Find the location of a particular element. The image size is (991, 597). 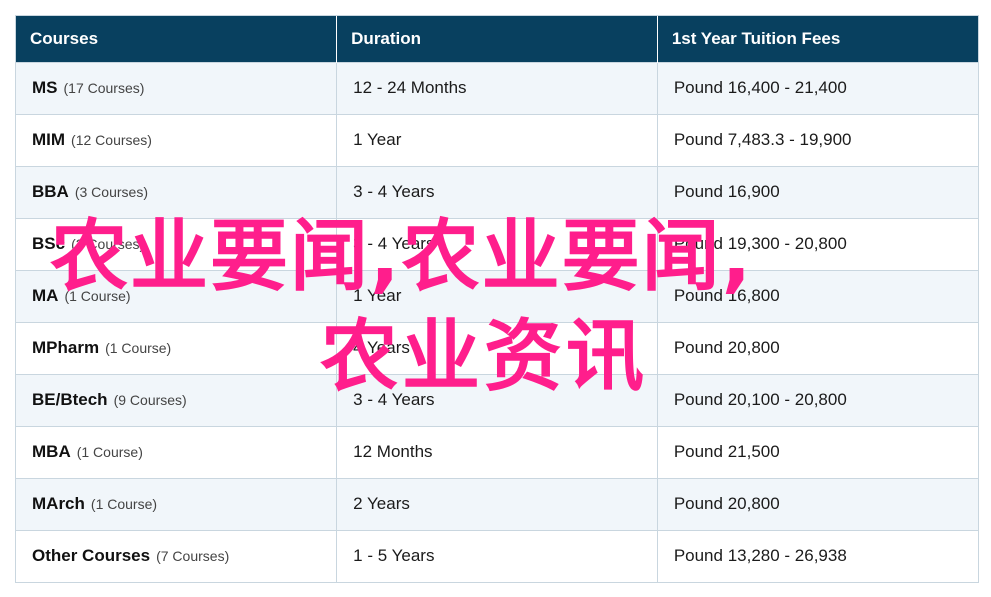

duration-cell: 12 - 24 Months is located at coordinates (497, 87).